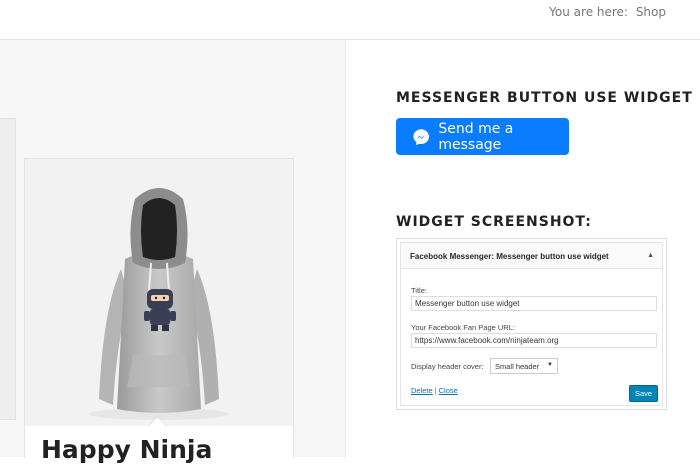  I want to click on cover-select: Small header ▼, so click(524, 366).